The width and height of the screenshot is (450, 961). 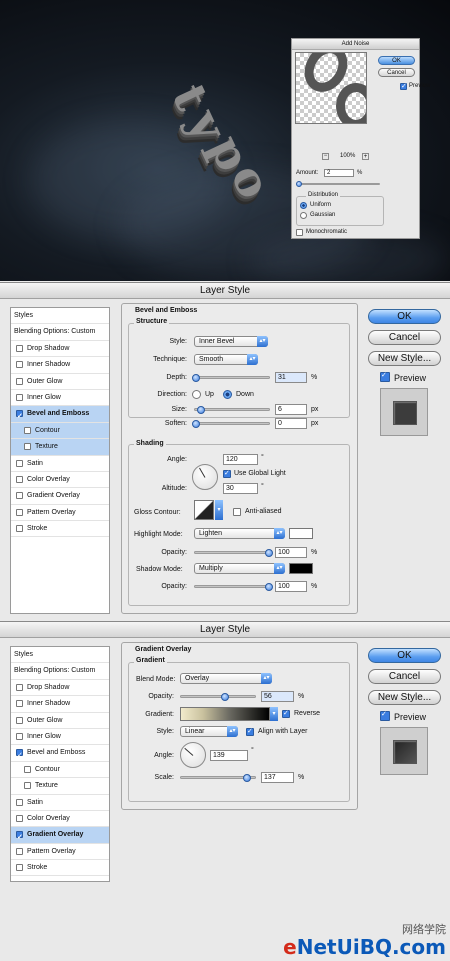 What do you see at coordinates (231, 341) in the screenshot?
I see `style-select: Inner Bevel ▴▾` at bounding box center [231, 341].